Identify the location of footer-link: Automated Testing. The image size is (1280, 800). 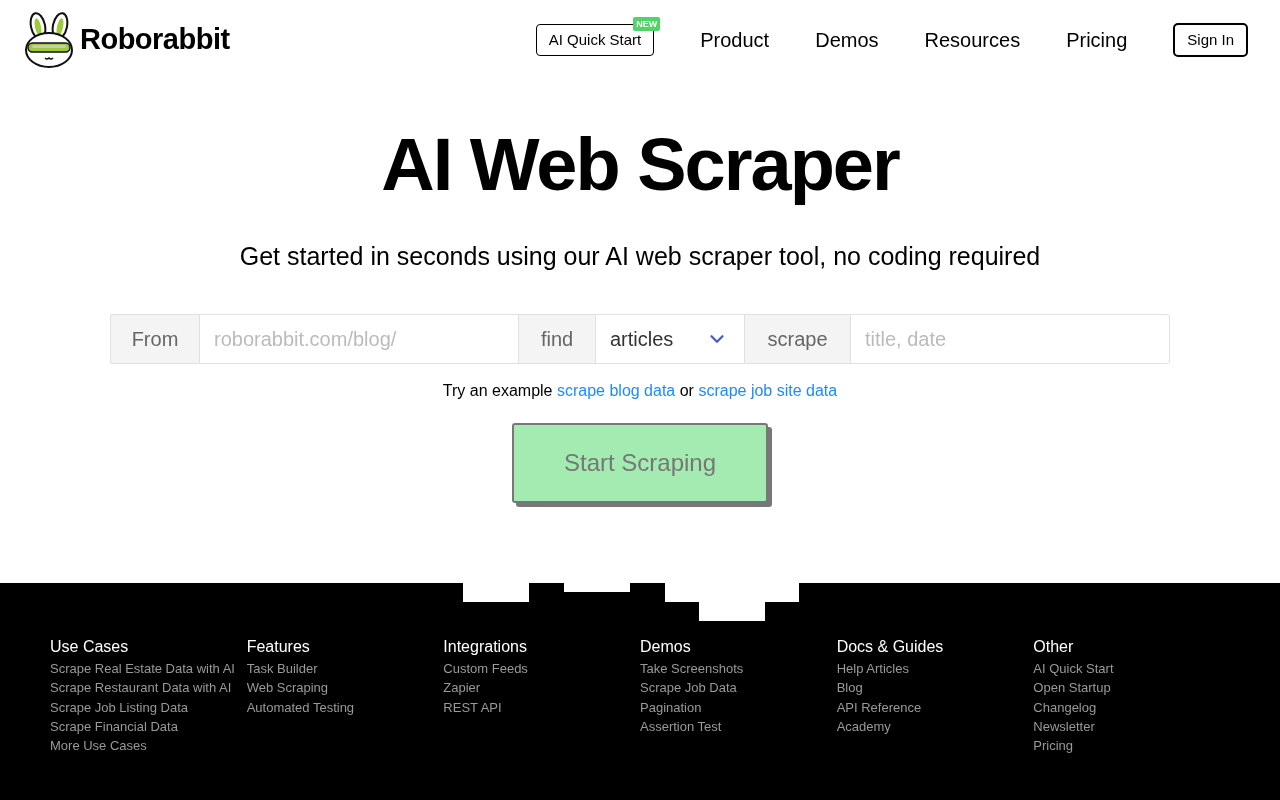
(300, 707).